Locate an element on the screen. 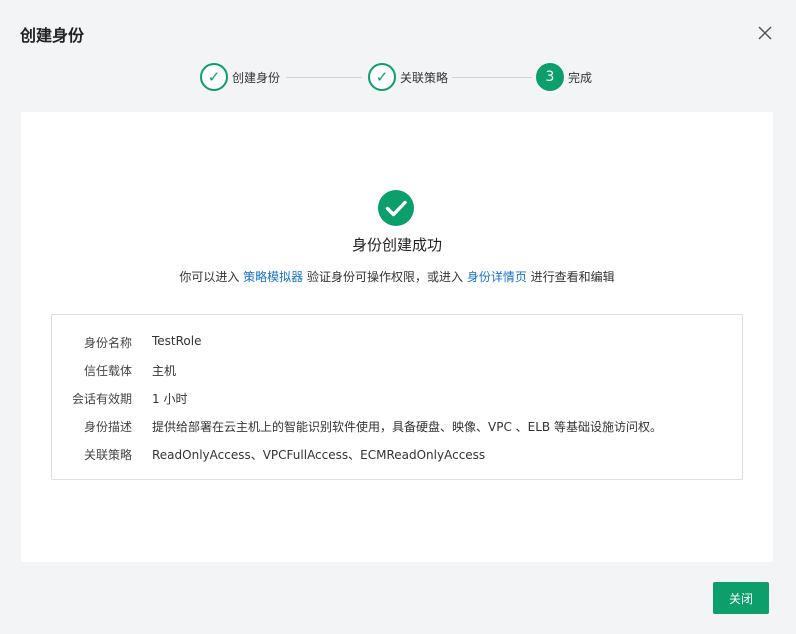  close-button: 关闭 is located at coordinates (741, 598).